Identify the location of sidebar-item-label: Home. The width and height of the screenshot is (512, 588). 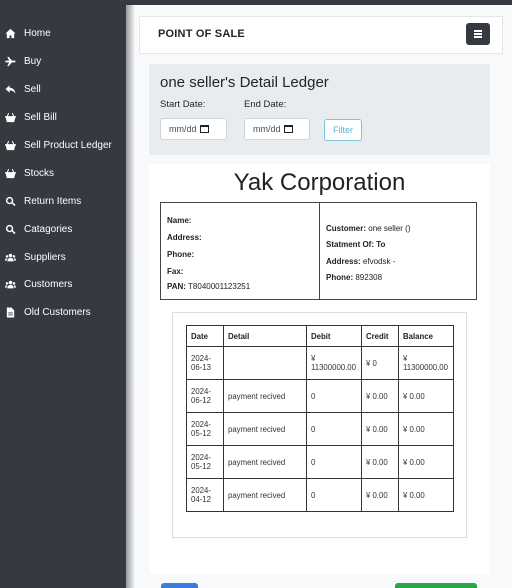
(37, 33).